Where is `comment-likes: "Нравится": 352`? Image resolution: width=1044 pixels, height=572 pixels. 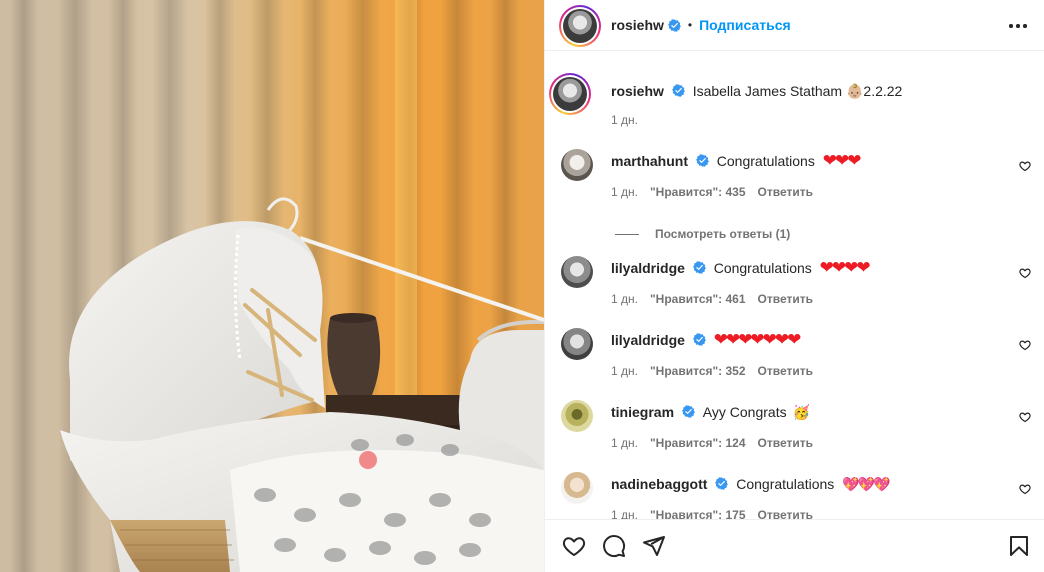 comment-likes: "Нравится": 352 is located at coordinates (698, 371).